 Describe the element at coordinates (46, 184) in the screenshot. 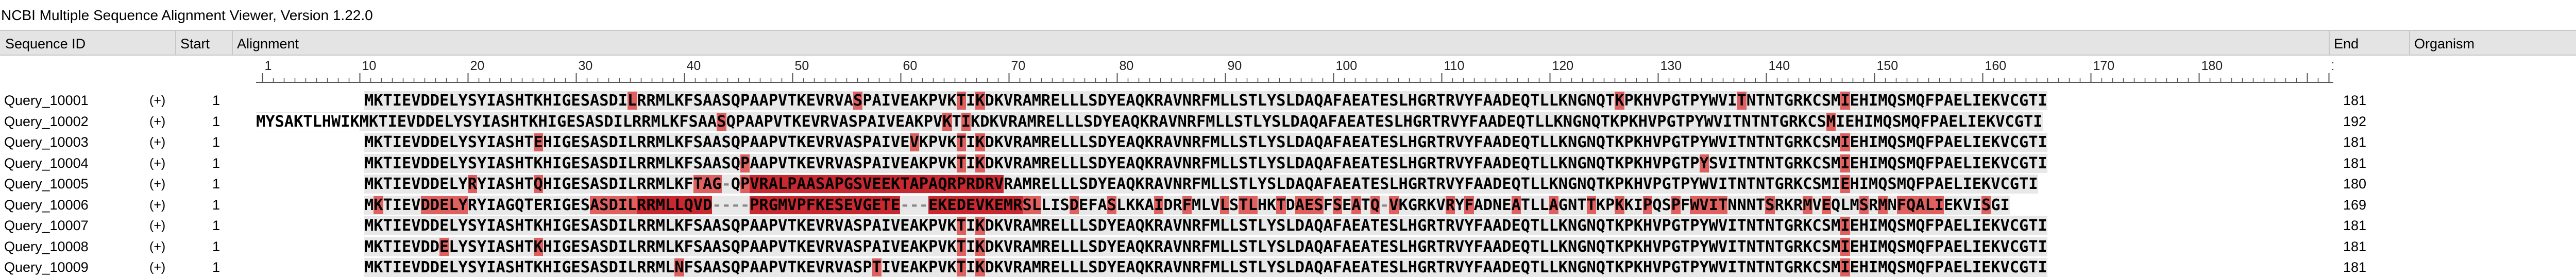

I see `sequence-id: Query_10005` at that location.